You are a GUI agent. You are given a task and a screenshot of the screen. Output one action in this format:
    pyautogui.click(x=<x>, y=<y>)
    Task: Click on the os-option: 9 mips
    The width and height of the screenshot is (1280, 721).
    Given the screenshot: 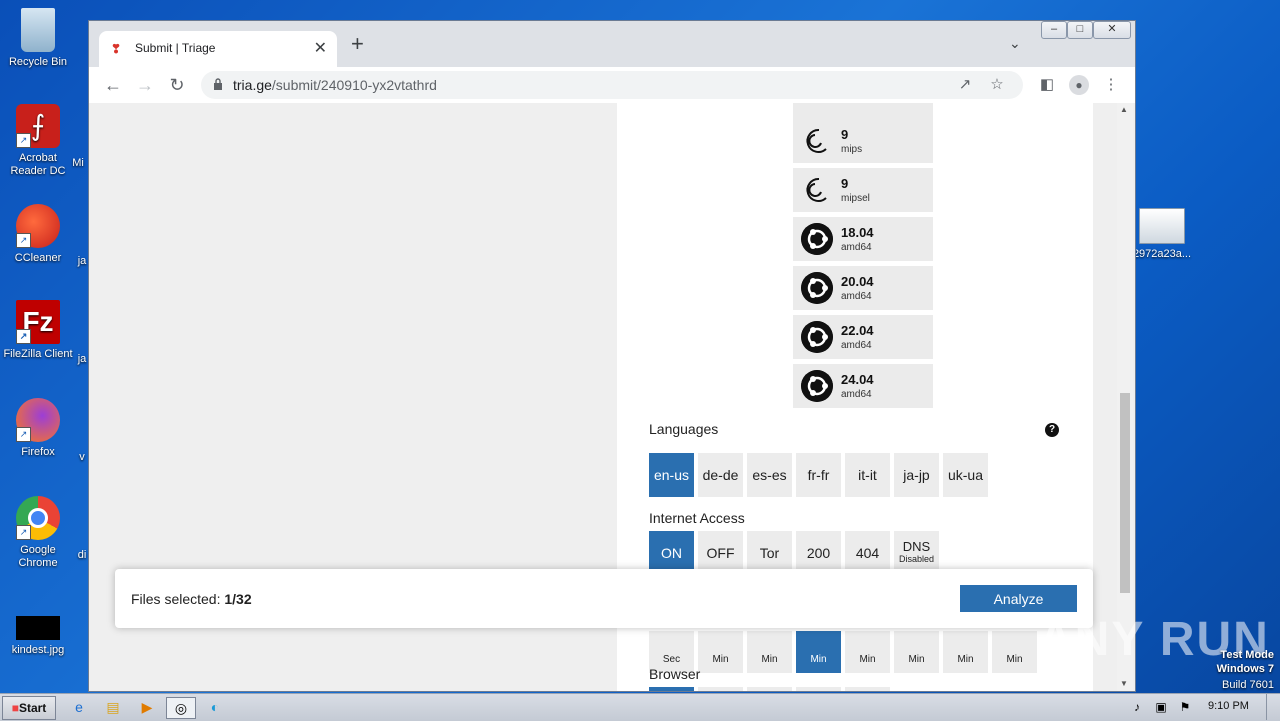 What is the action you would take?
    pyautogui.click(x=863, y=141)
    